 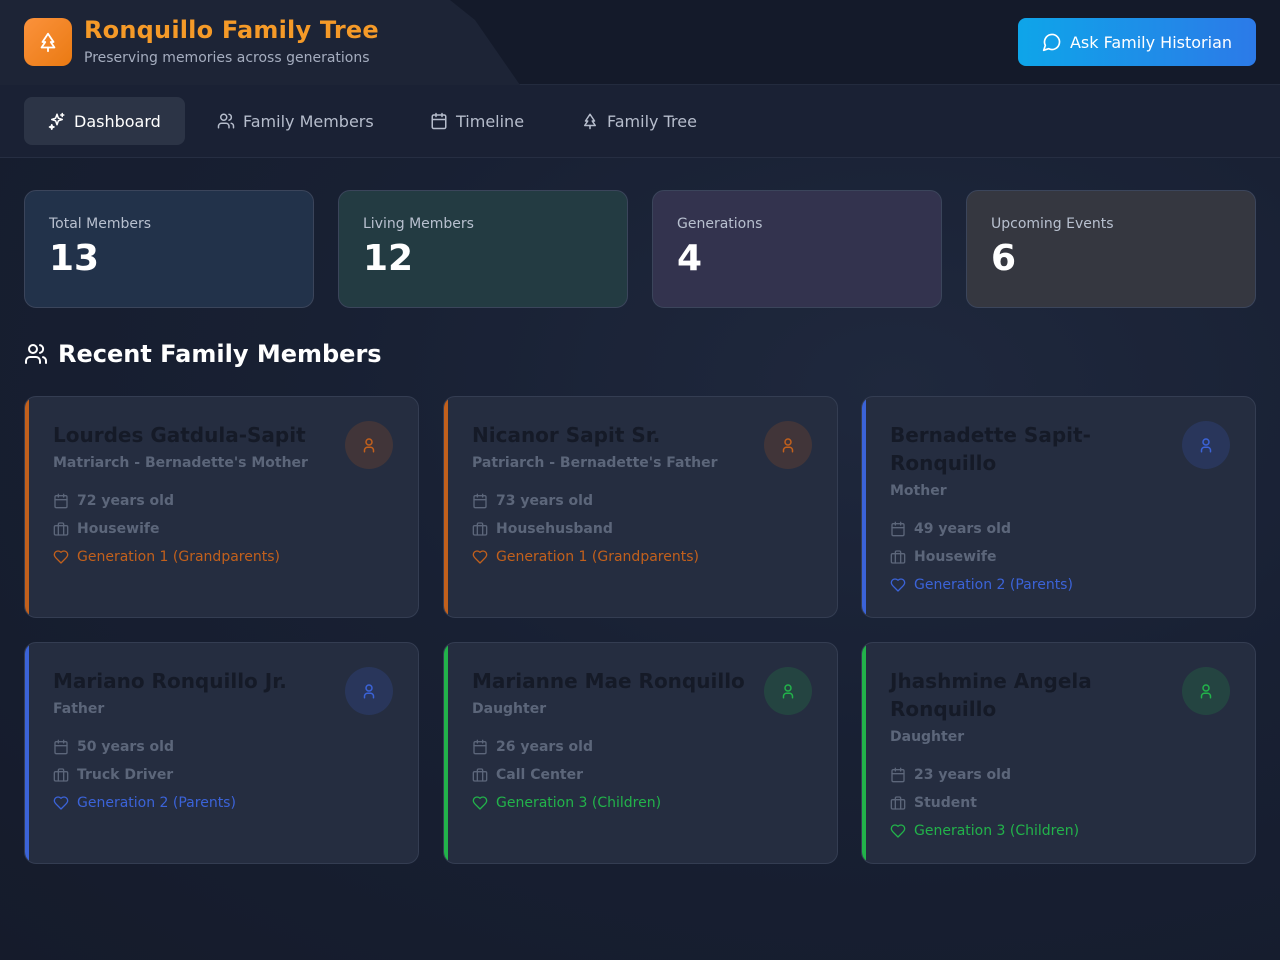 What do you see at coordinates (117, 121) in the screenshot?
I see `tab-label: Dashboard` at bounding box center [117, 121].